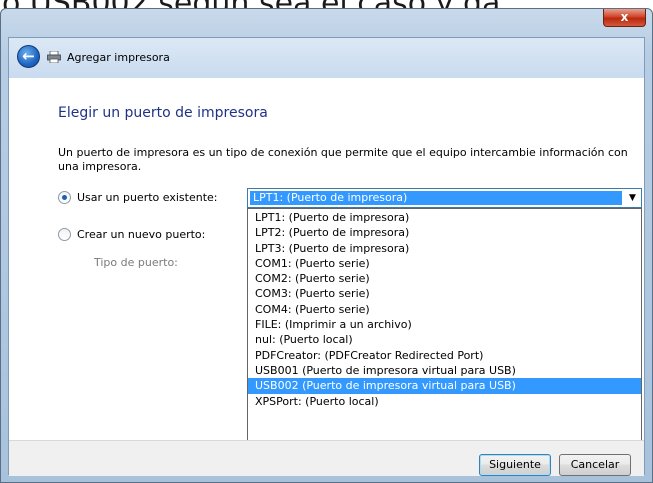  I want to click on dropdown-item: COM1: (Puerto serie), so click(444, 263).